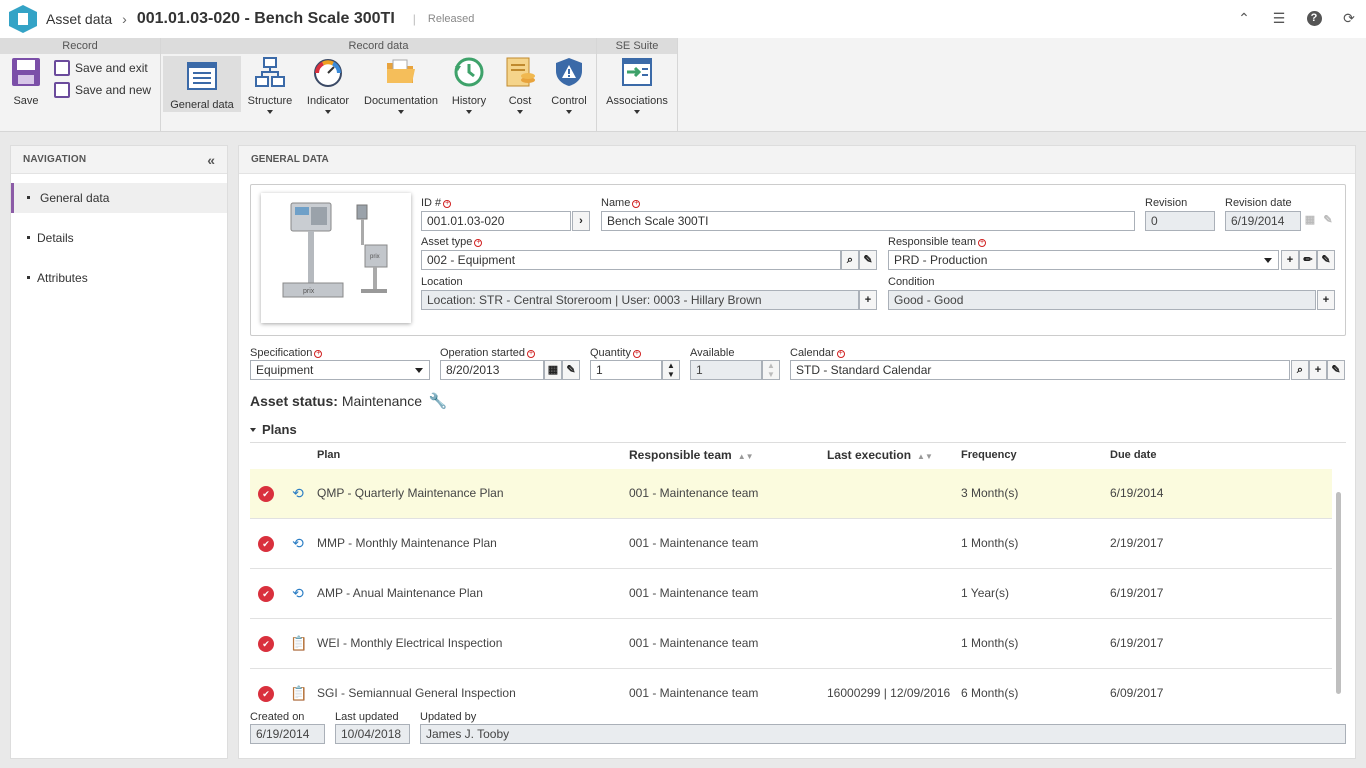  I want to click on general-data-button: General data, so click(202, 84).